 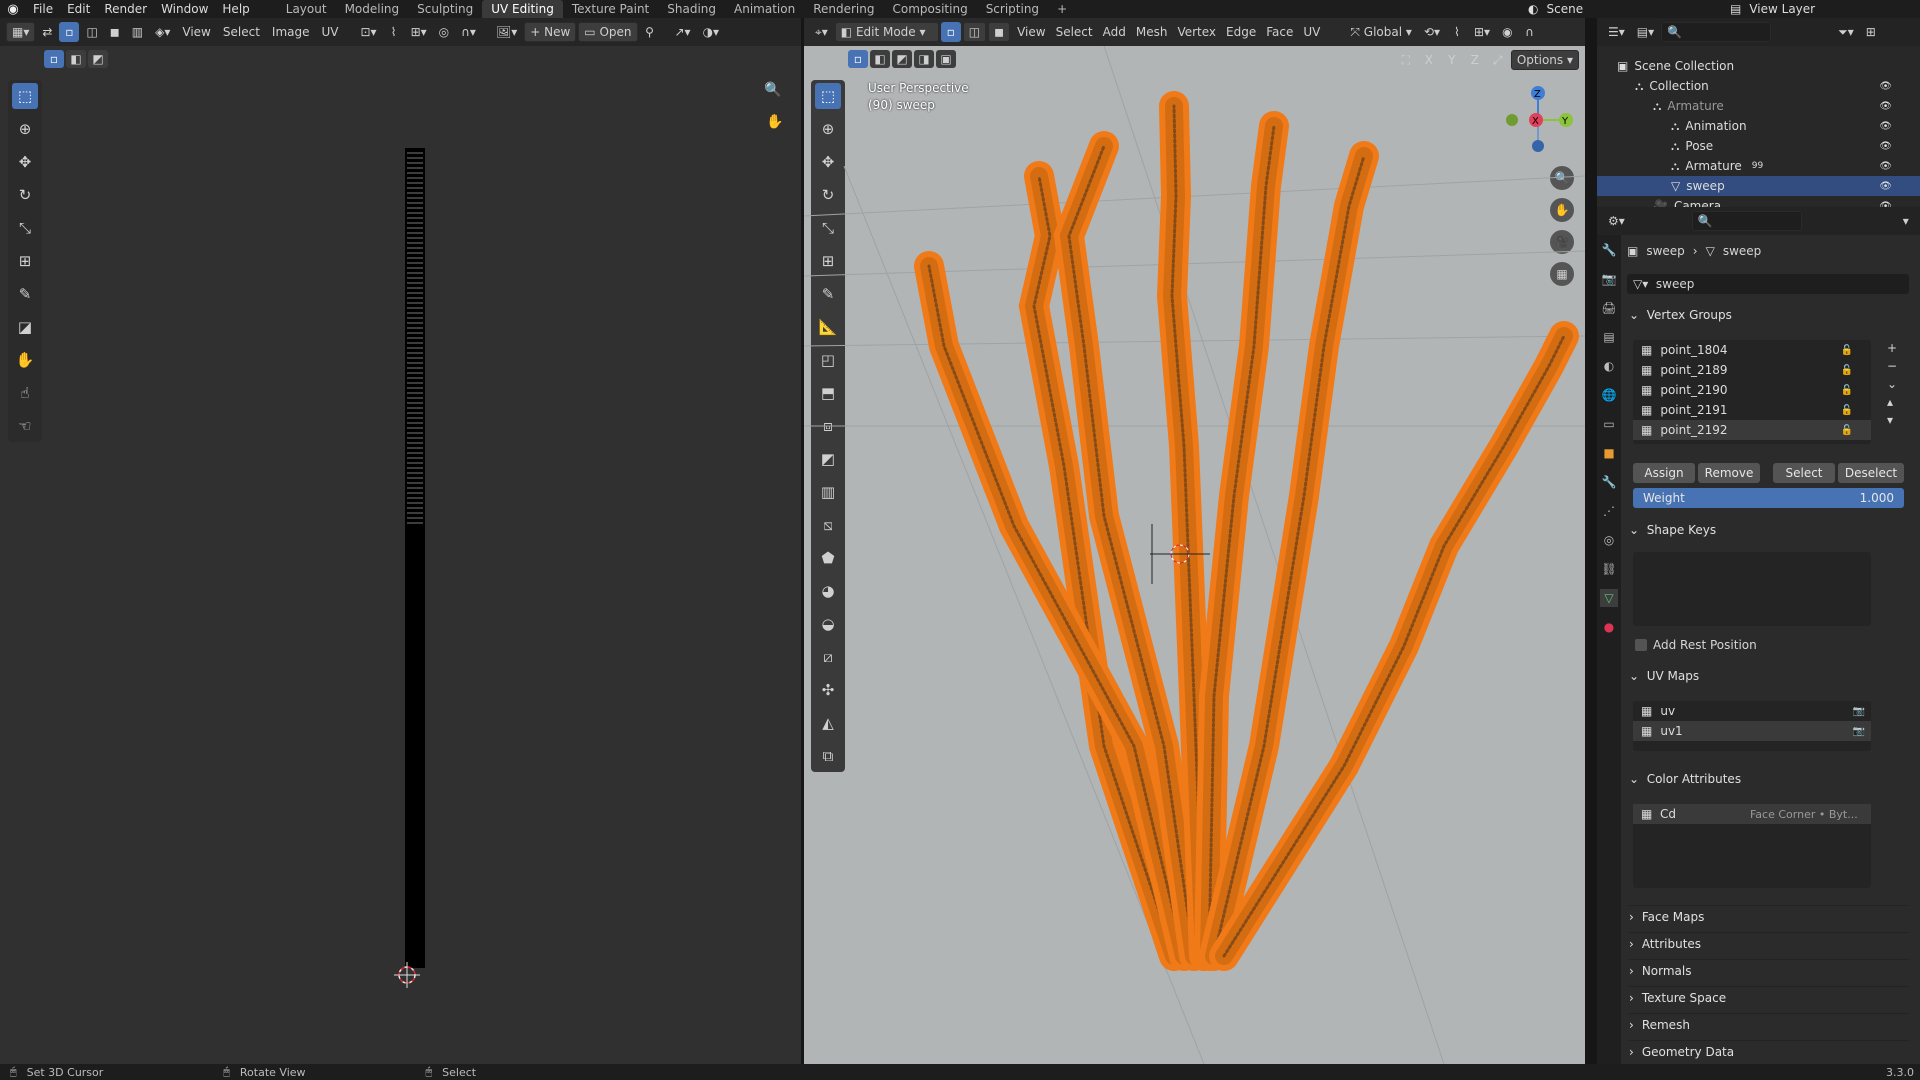 What do you see at coordinates (1609, 279) in the screenshot?
I see `render-tab-icon: 📷` at bounding box center [1609, 279].